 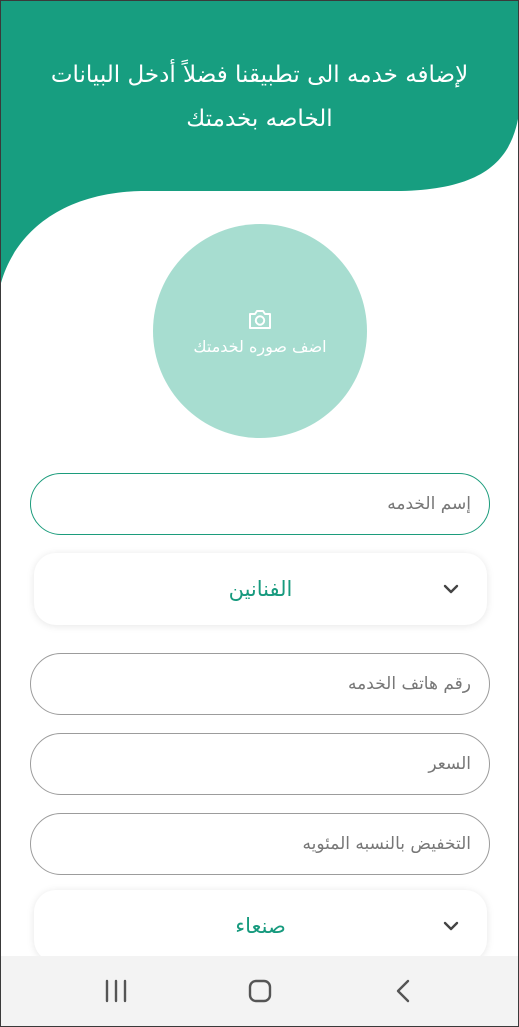 I want to click on category-dropdown: الفنانين, so click(x=260, y=589).